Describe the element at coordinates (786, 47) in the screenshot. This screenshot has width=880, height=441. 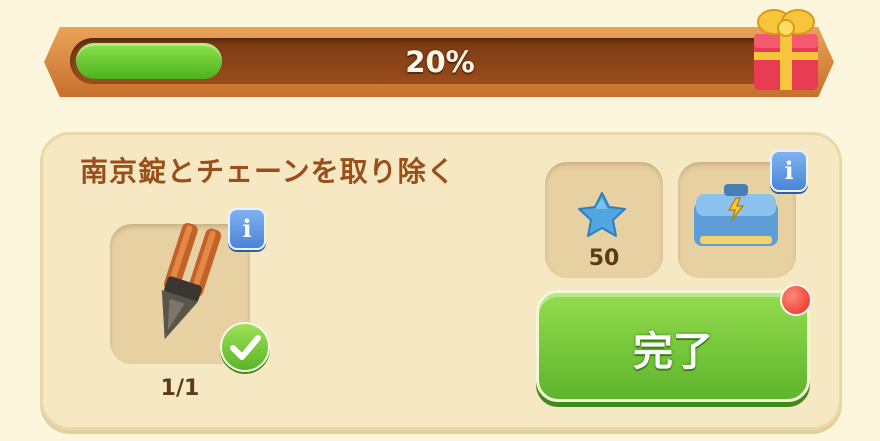
I see `gift-icon` at that location.